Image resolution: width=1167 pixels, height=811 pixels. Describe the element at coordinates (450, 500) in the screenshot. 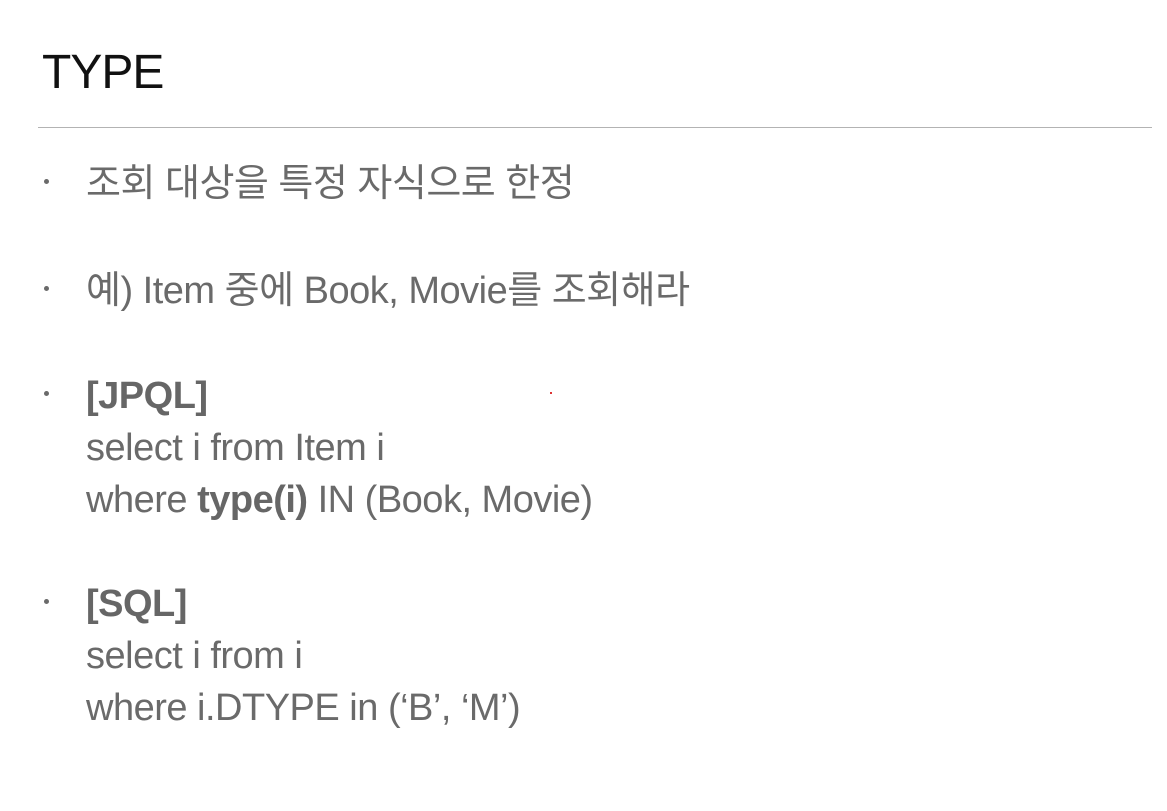

I see `jpql-line-2-suffix: IN (Book, Movie)` at that location.